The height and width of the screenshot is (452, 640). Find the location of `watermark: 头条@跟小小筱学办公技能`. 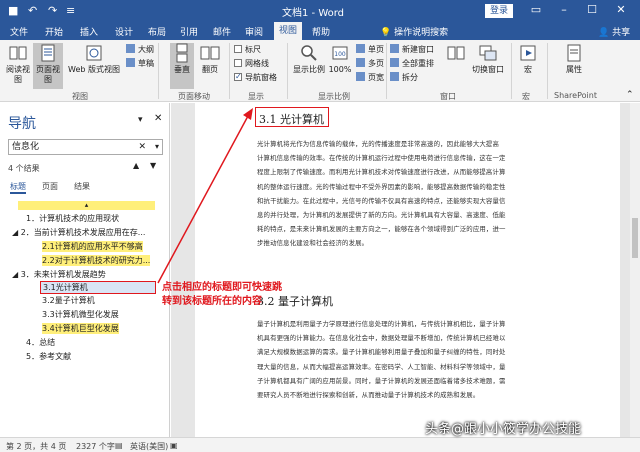

watermark: 头条@跟小小筱学办公技能 is located at coordinates (503, 429).